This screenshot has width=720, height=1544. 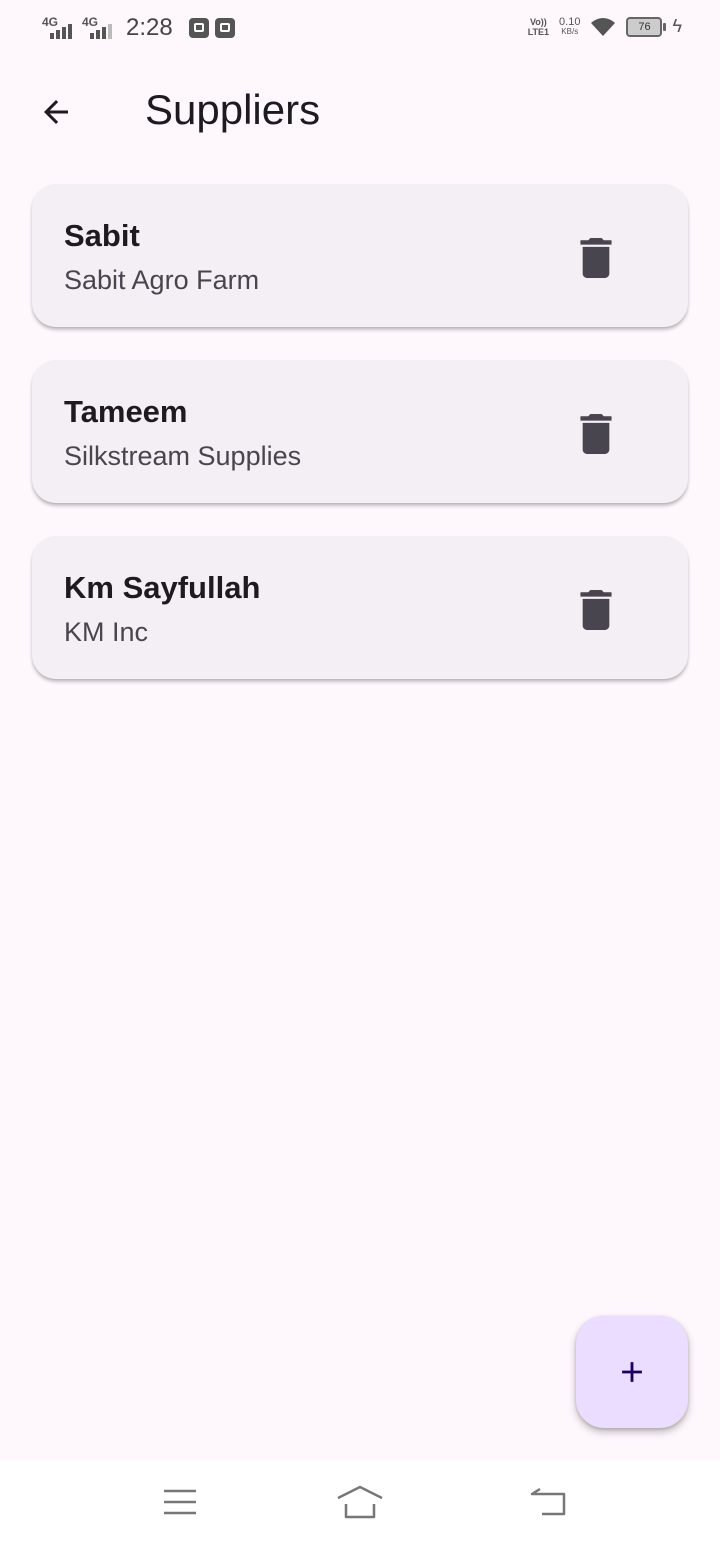 I want to click on supplier-card: Km Sayfullah KM Inc, so click(x=360, y=607).